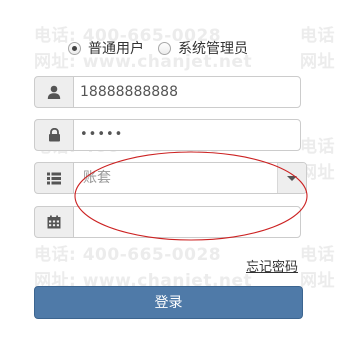 This screenshot has height=352, width=341. I want to click on watermark-phone-mid-right: 电话, so click(317, 147).